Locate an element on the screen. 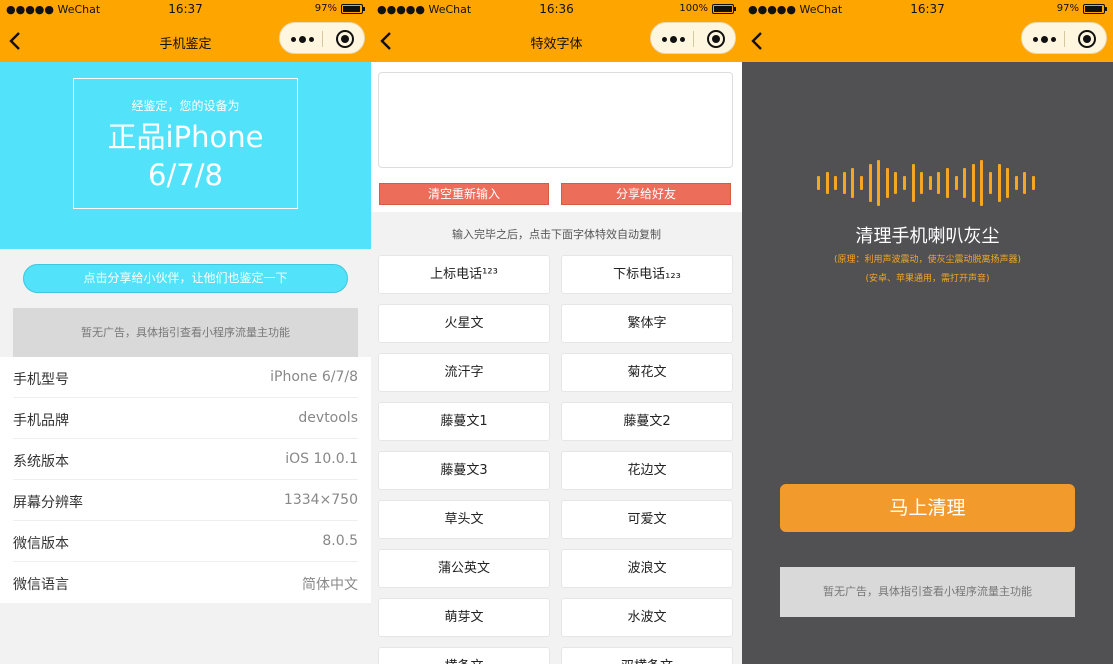 The image size is (1113, 664). info-row: 微信版本 8.0.5 is located at coordinates (185, 541).